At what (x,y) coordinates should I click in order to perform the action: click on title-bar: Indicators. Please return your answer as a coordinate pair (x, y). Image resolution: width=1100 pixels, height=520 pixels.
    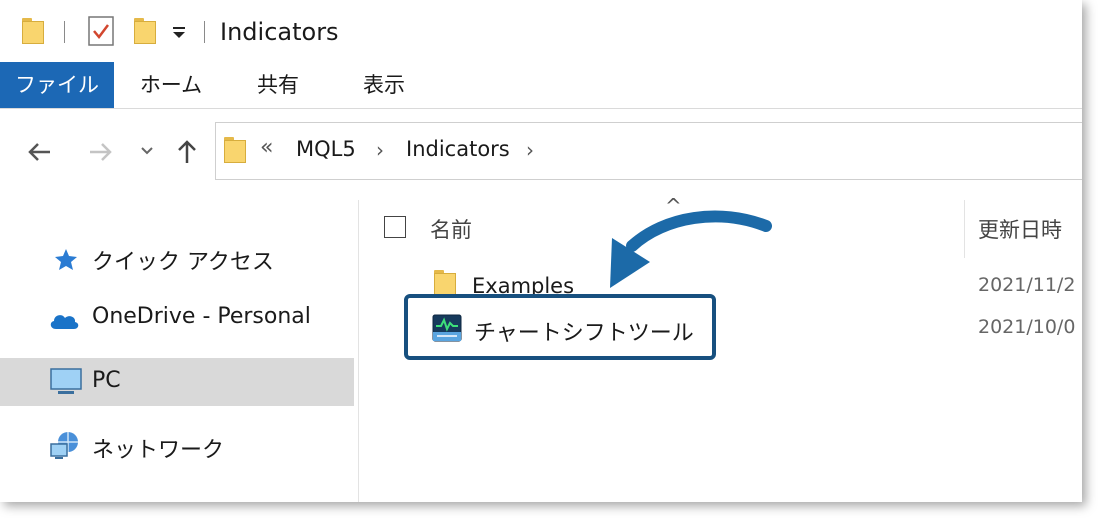
    Looking at the image, I should click on (541, 31).